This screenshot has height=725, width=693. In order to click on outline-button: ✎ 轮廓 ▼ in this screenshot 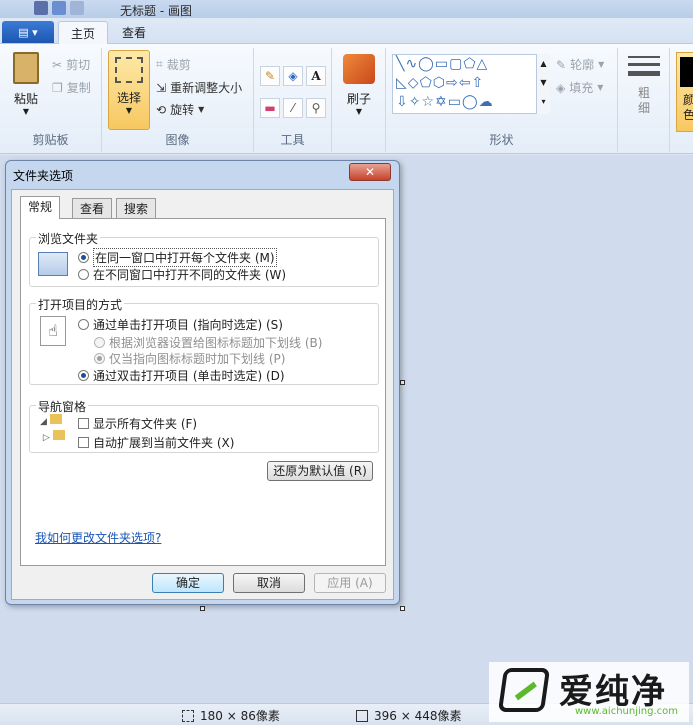, I will do `click(580, 64)`.